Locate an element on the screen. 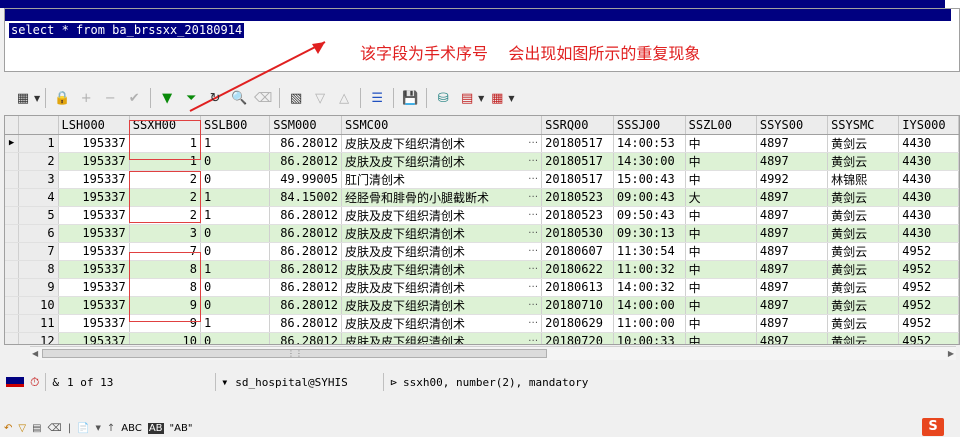  scroll-thumb: ⋮⋮ is located at coordinates (294, 353).